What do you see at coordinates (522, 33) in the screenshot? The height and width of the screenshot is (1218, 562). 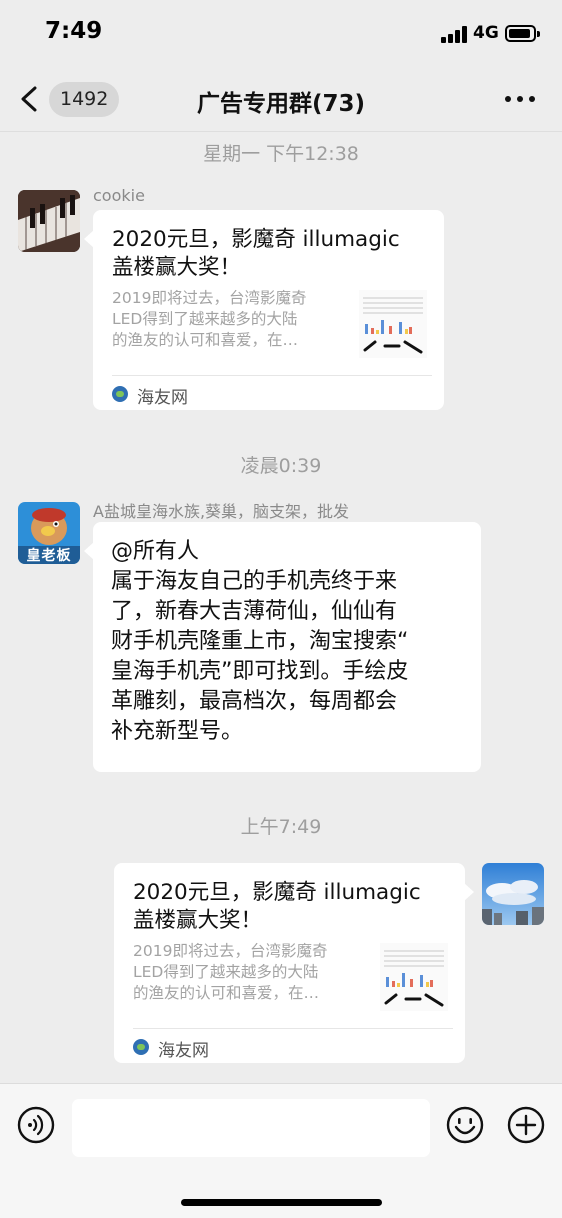 I see `battery-icon` at bounding box center [522, 33].